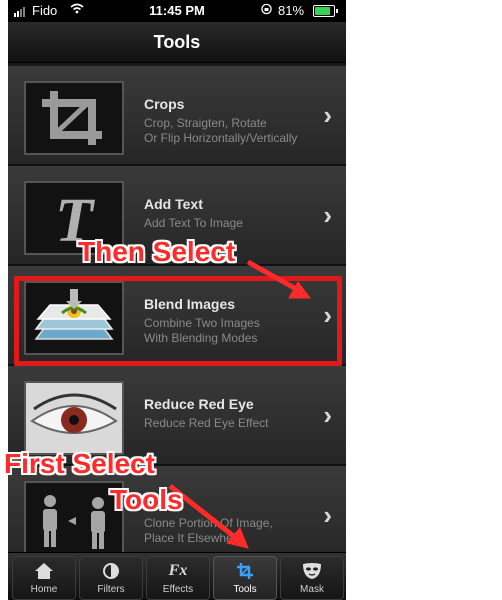  I want to click on then-select-annotation: Then Select, so click(157, 251).